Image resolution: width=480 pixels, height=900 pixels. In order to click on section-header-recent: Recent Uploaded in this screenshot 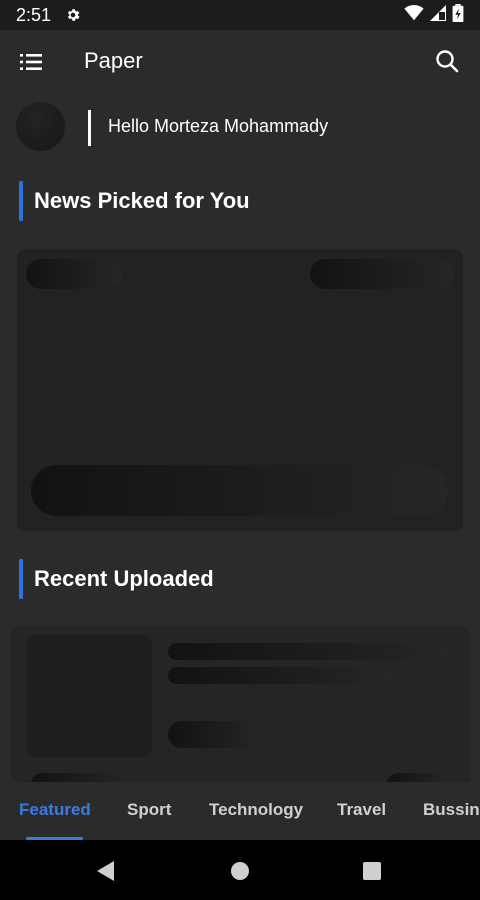, I will do `click(116, 579)`.